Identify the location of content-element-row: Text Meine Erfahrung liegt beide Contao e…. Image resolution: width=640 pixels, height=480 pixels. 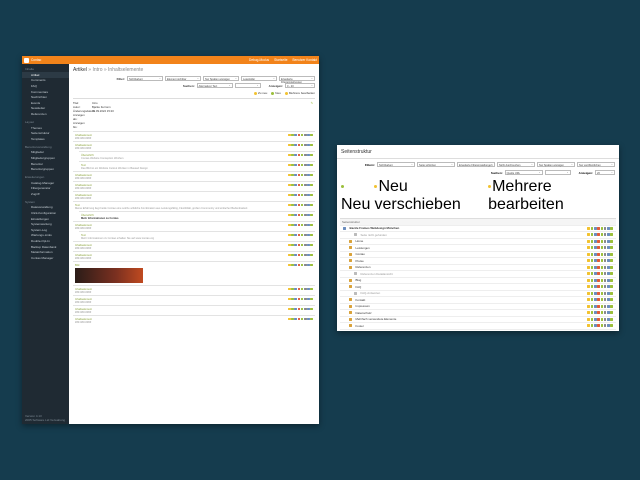
(194, 206).